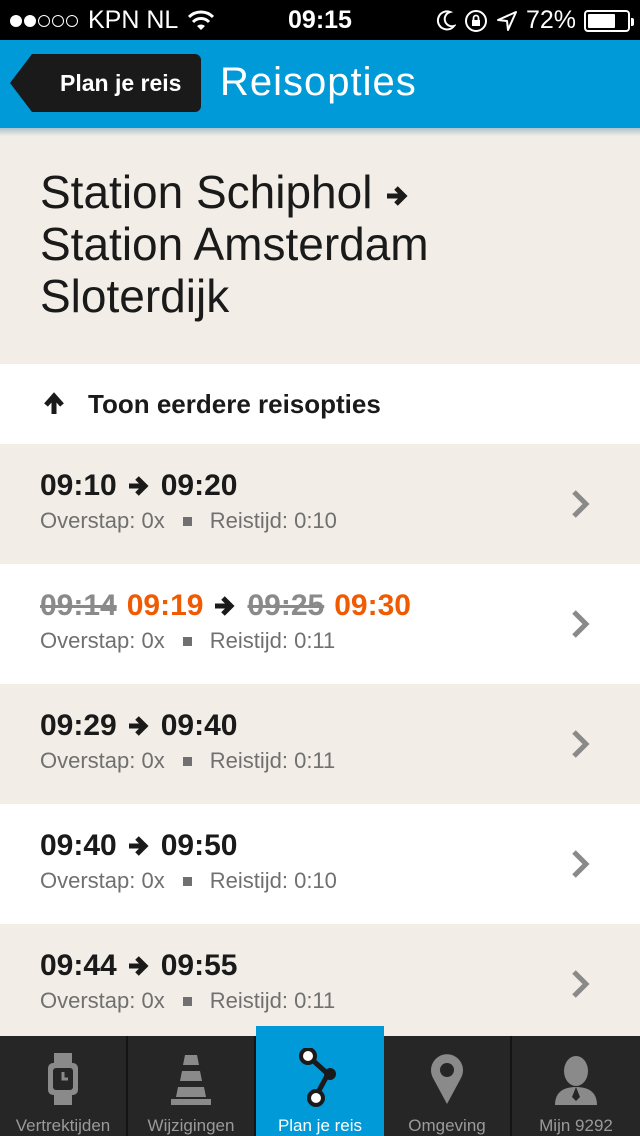 The width and height of the screenshot is (640, 1136). What do you see at coordinates (340, 726) in the screenshot?
I see `trip-times: 09:29 09:40` at bounding box center [340, 726].